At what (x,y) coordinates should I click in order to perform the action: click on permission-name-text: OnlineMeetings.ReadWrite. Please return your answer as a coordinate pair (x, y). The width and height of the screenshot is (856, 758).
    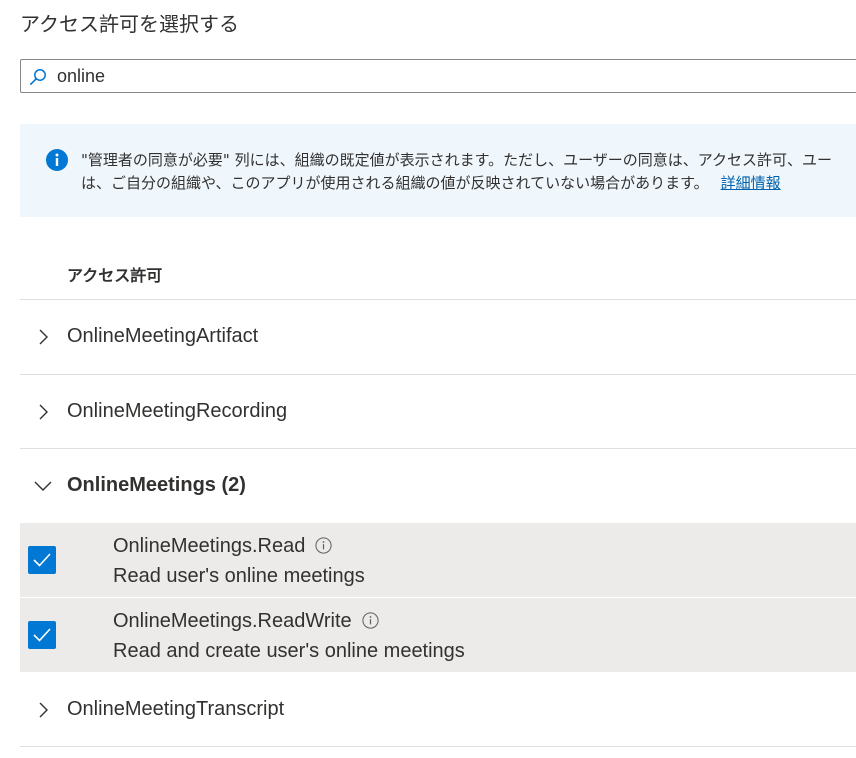
    Looking at the image, I should click on (232, 621).